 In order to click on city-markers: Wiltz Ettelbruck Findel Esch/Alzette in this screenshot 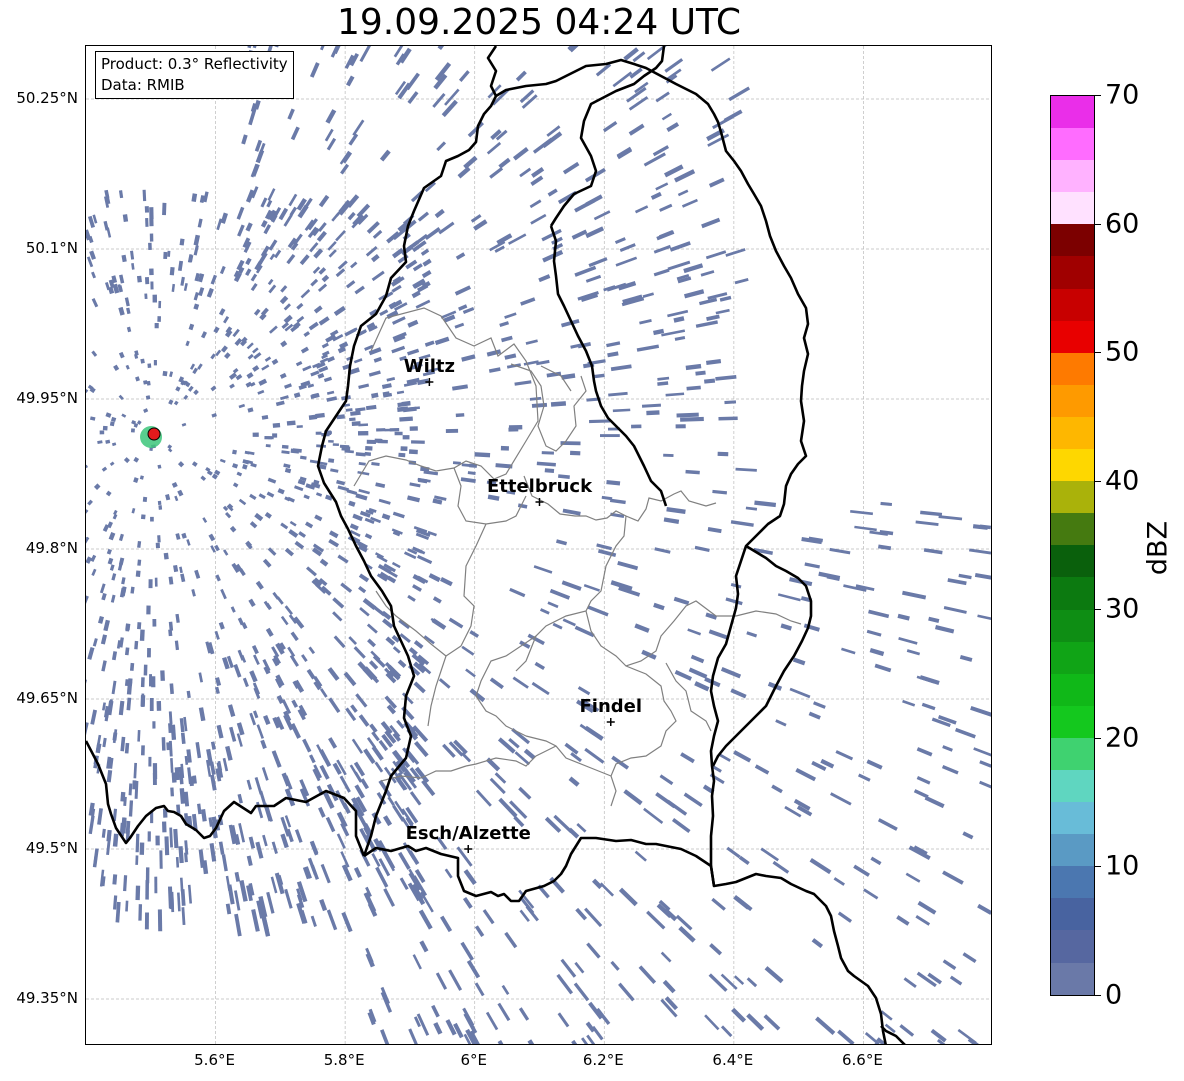, I will do `click(523, 604)`.